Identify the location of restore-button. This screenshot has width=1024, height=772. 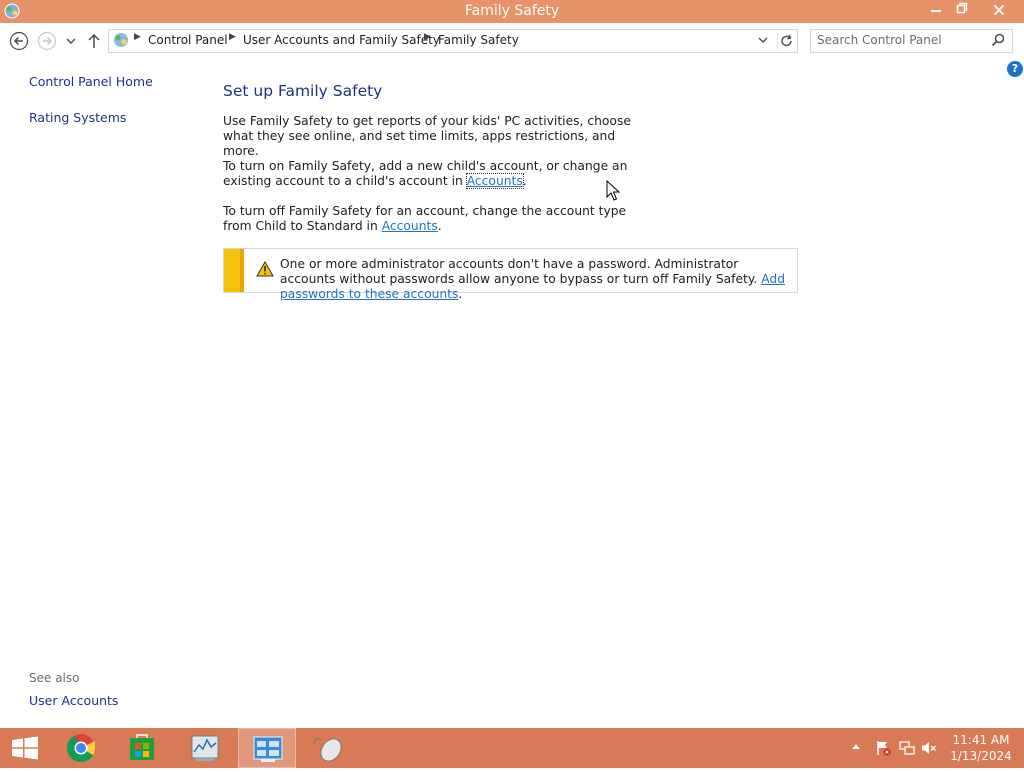
(962, 11).